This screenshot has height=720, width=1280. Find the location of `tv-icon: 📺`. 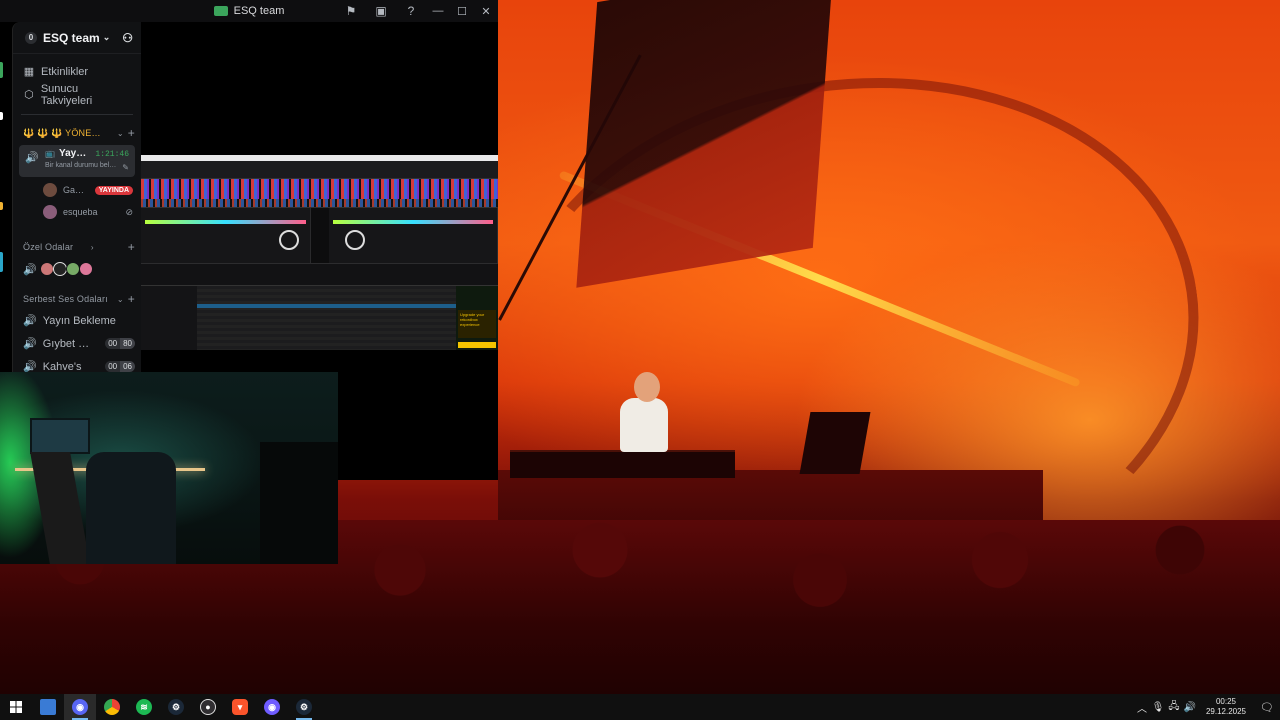

tv-icon: 📺 is located at coordinates (50, 153).